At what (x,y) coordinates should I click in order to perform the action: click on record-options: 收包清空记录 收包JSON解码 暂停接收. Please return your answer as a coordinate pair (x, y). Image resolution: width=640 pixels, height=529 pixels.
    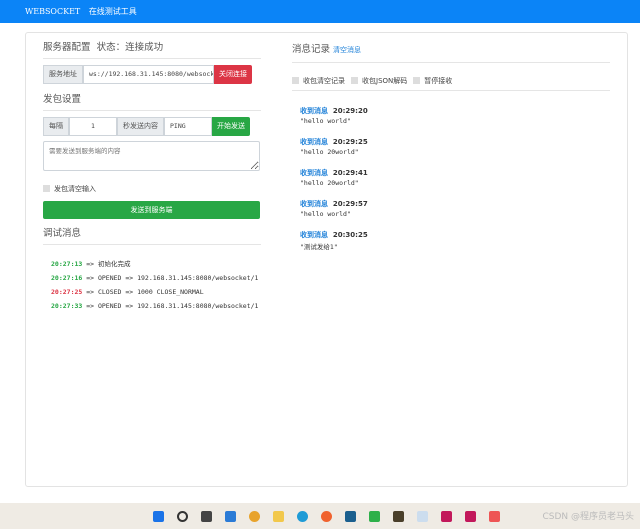
    Looking at the image, I should click on (451, 80).